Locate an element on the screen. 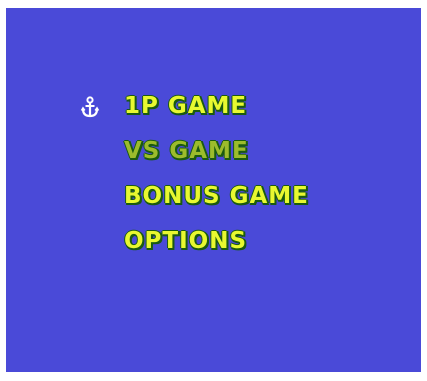 The width and height of the screenshot is (427, 381). menu-item-vs-game: VS GAME is located at coordinates (186, 151).